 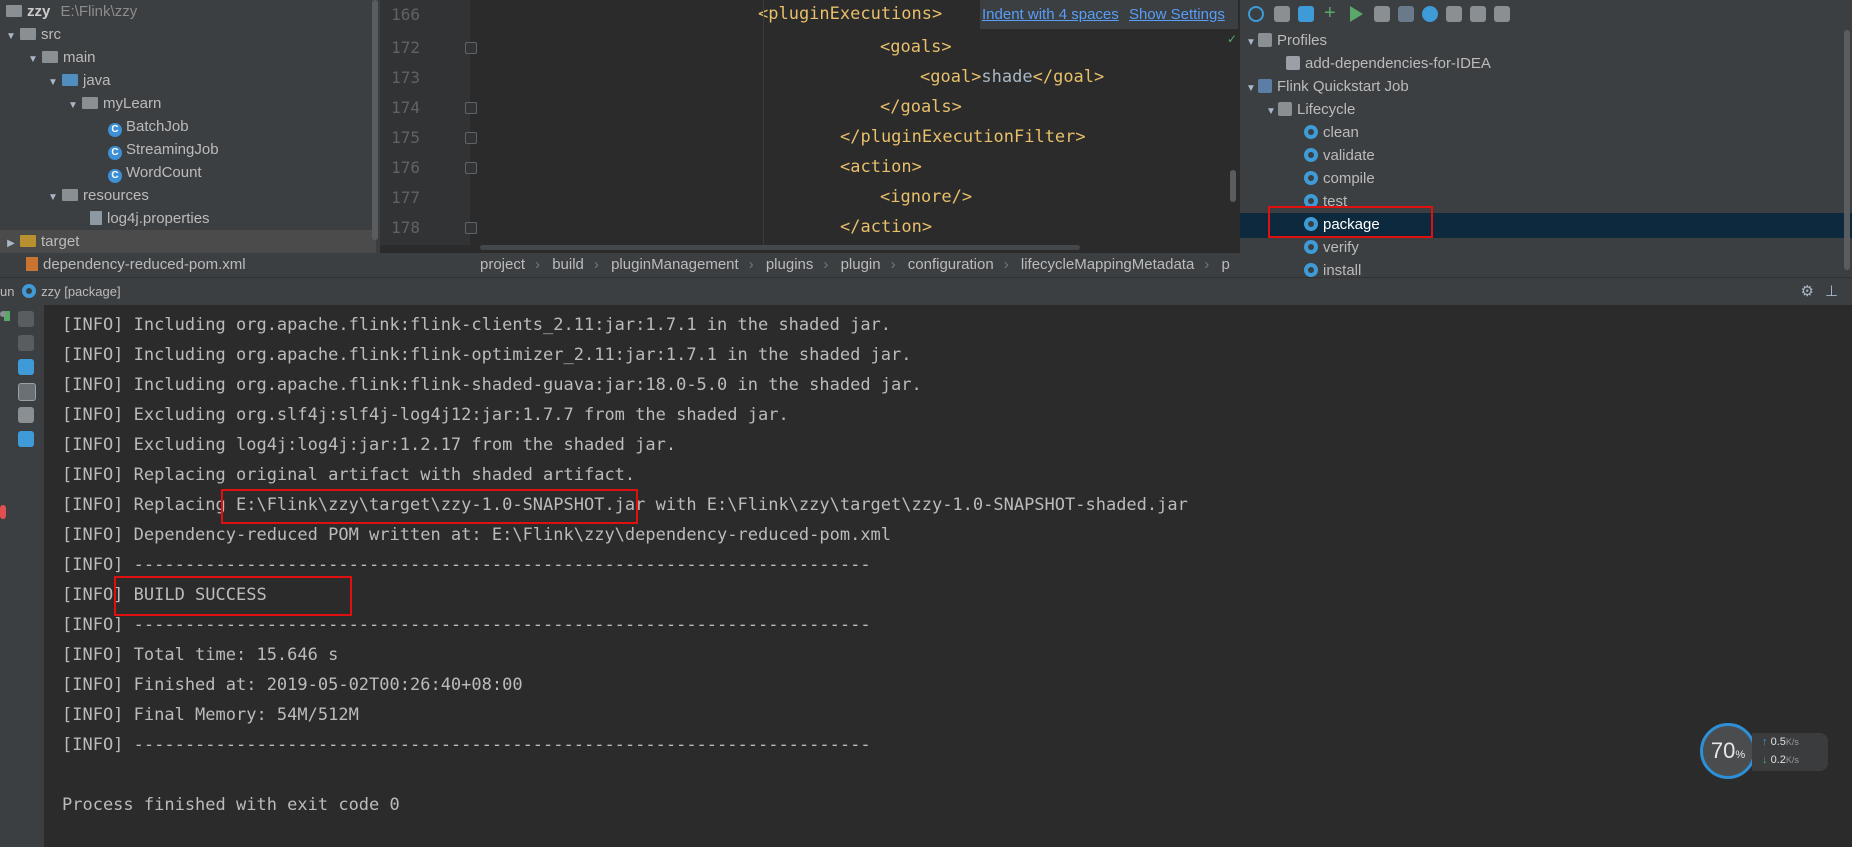 I want to click on download-icon, so click(x=1306, y=14).